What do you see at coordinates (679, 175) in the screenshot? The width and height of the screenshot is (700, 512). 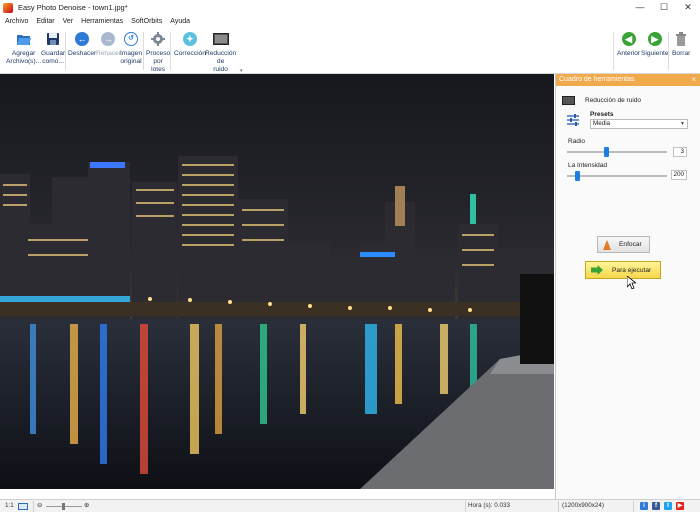 I see `intensity-value-field: 200` at bounding box center [679, 175].